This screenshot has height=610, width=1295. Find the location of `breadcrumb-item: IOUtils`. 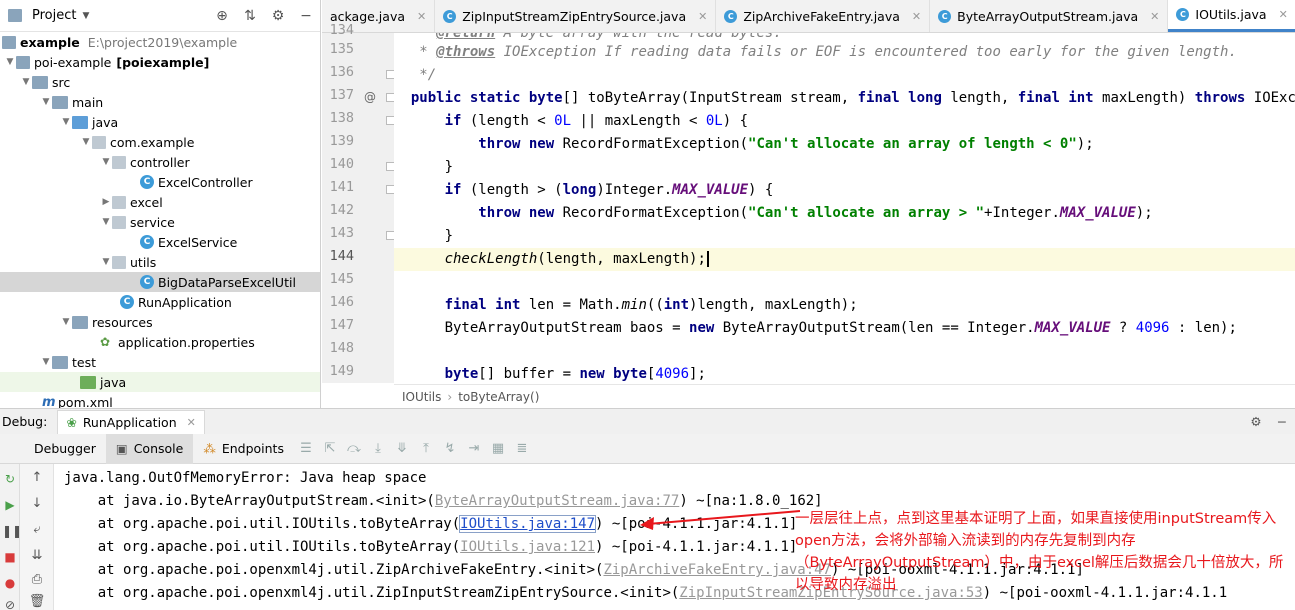

breadcrumb-item: IOUtils is located at coordinates (421, 397).